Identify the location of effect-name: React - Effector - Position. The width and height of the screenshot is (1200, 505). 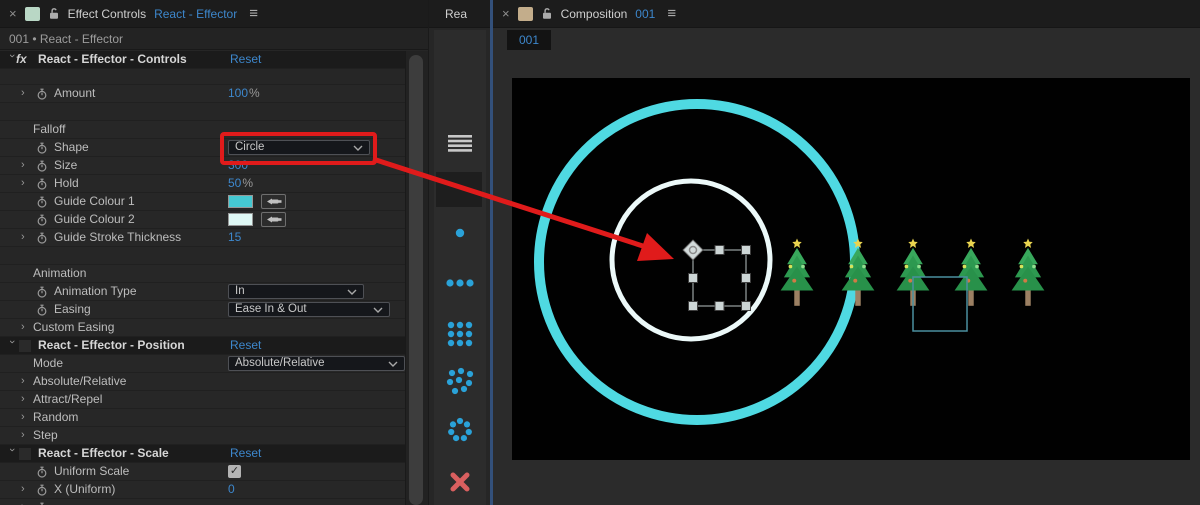
(111, 345).